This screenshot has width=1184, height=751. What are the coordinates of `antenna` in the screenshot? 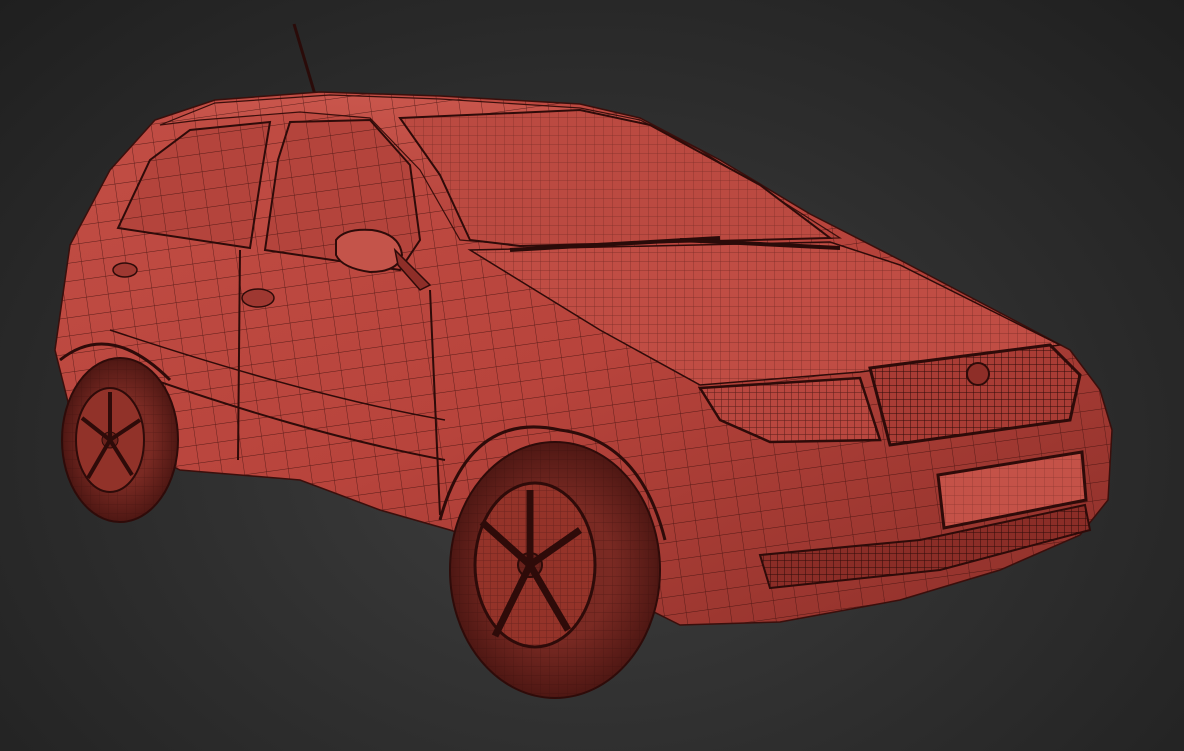 It's located at (305, 61).